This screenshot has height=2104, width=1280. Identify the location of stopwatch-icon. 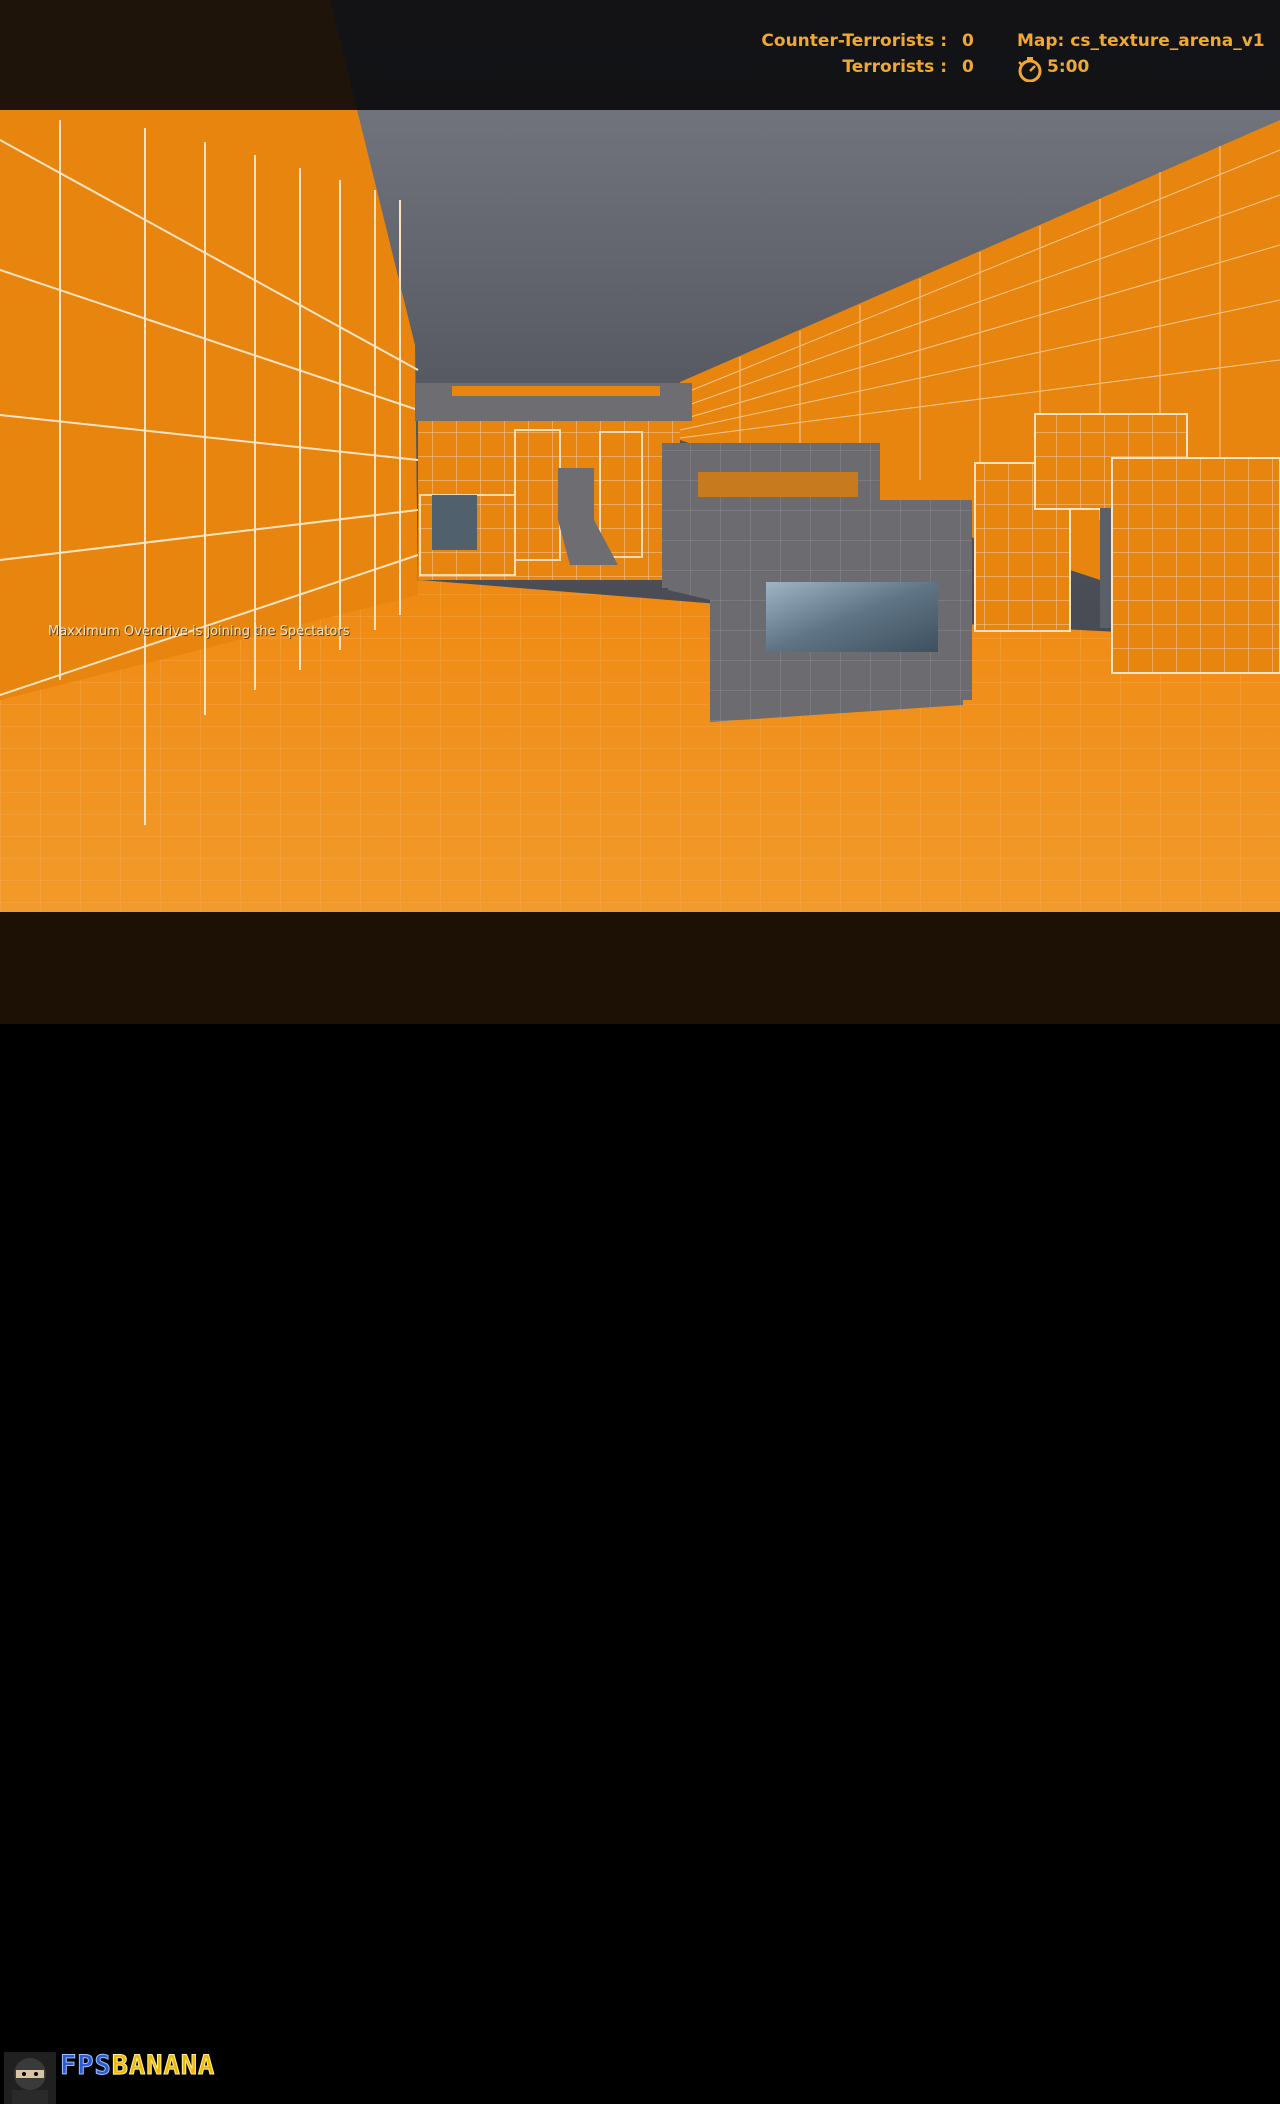
(1030, 69).